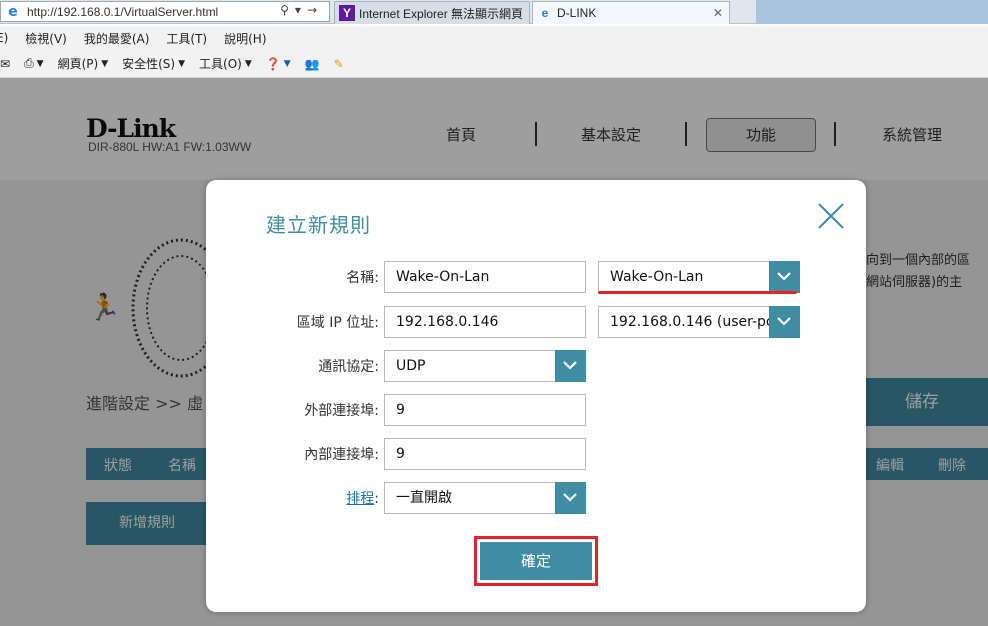 Image resolution: width=988 pixels, height=626 pixels. Describe the element at coordinates (411, 366) in the screenshot. I see `protocol-select-value: UDP` at that location.